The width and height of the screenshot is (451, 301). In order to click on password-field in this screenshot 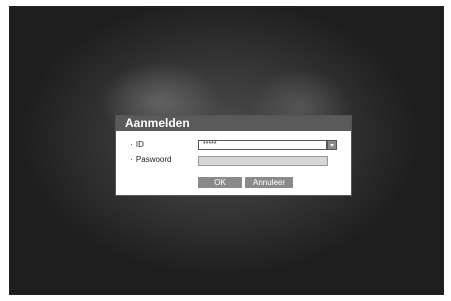, I will do `click(263, 161)`.